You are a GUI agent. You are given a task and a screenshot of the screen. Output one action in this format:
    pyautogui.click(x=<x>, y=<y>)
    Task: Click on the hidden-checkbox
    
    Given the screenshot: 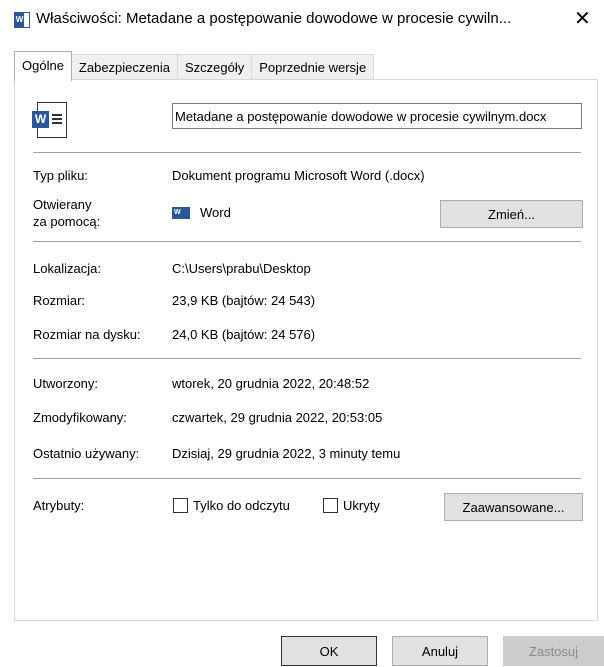 What is the action you would take?
    pyautogui.click(x=330, y=505)
    